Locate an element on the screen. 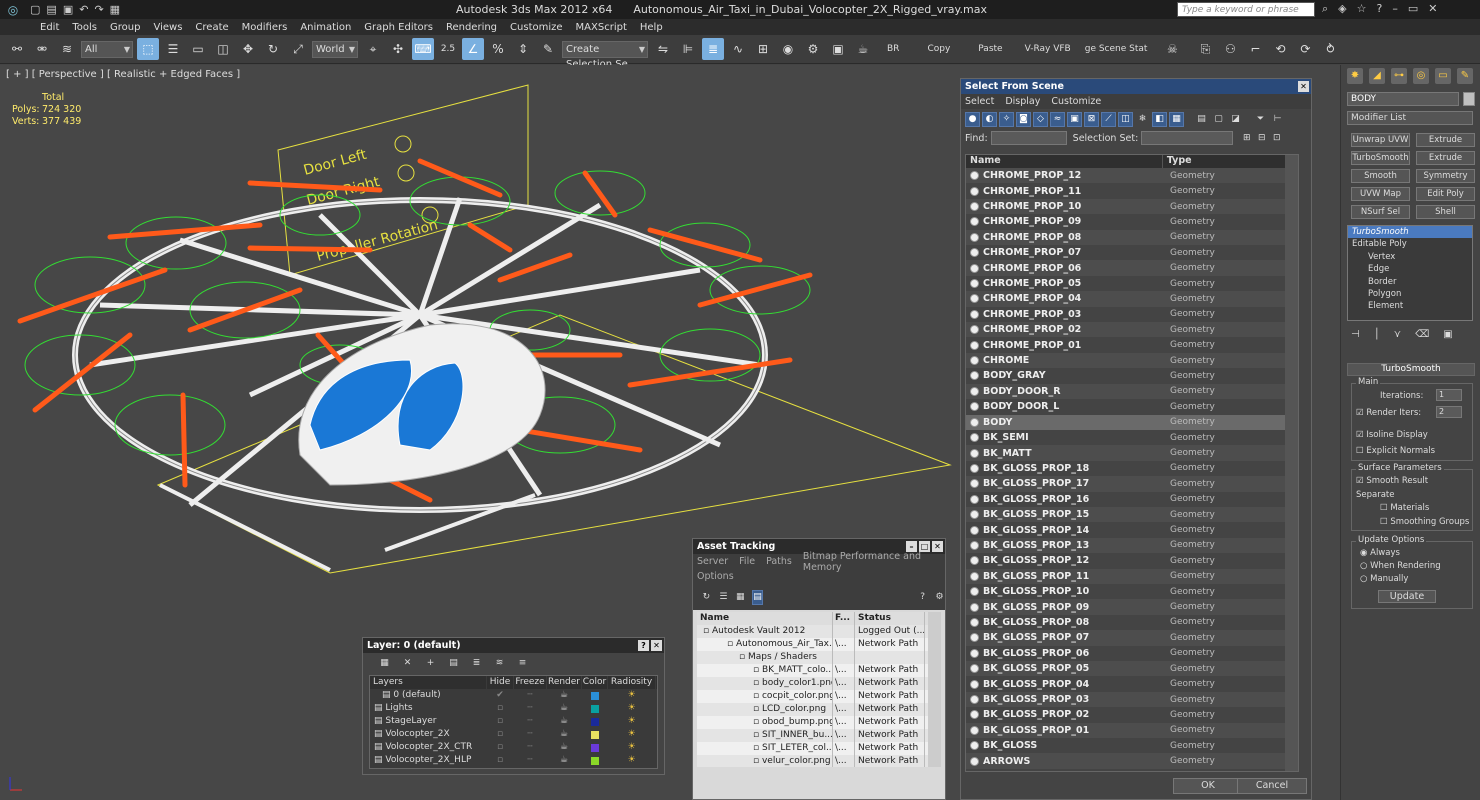 The image size is (1480, 800). asset-row: ▫ velur_color.png \... Network Path is located at coordinates (819, 761).